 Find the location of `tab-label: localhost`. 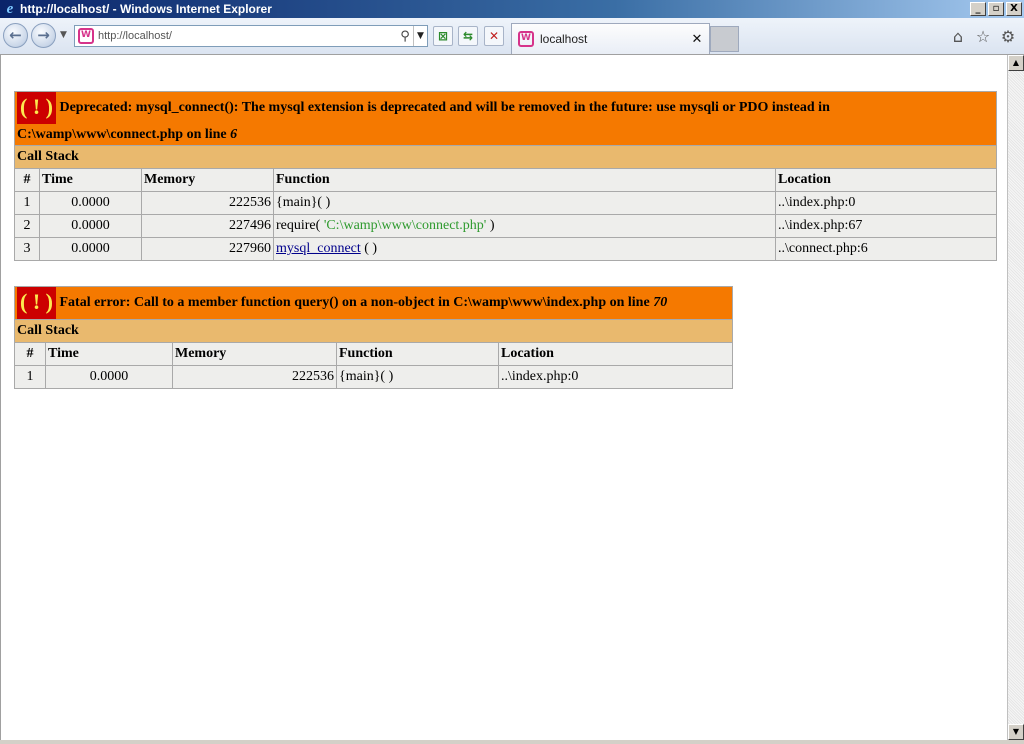

tab-label: localhost is located at coordinates (564, 39).